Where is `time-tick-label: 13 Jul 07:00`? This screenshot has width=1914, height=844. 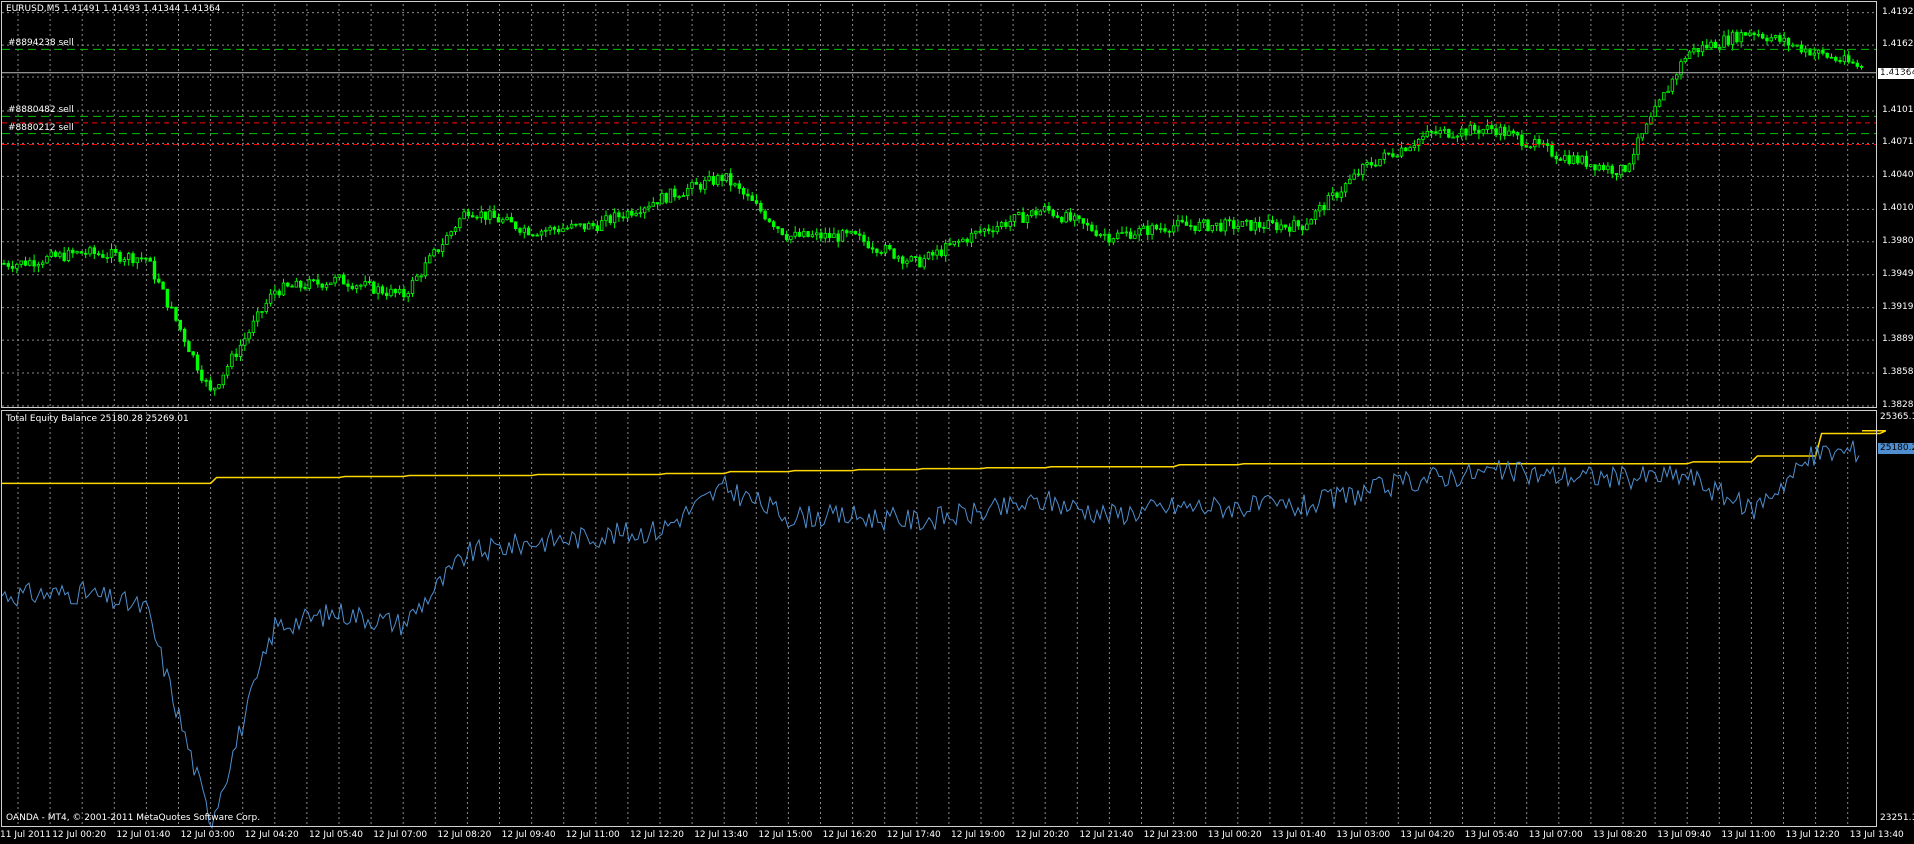
time-tick-label: 13 Jul 07:00 is located at coordinates (1555, 835).